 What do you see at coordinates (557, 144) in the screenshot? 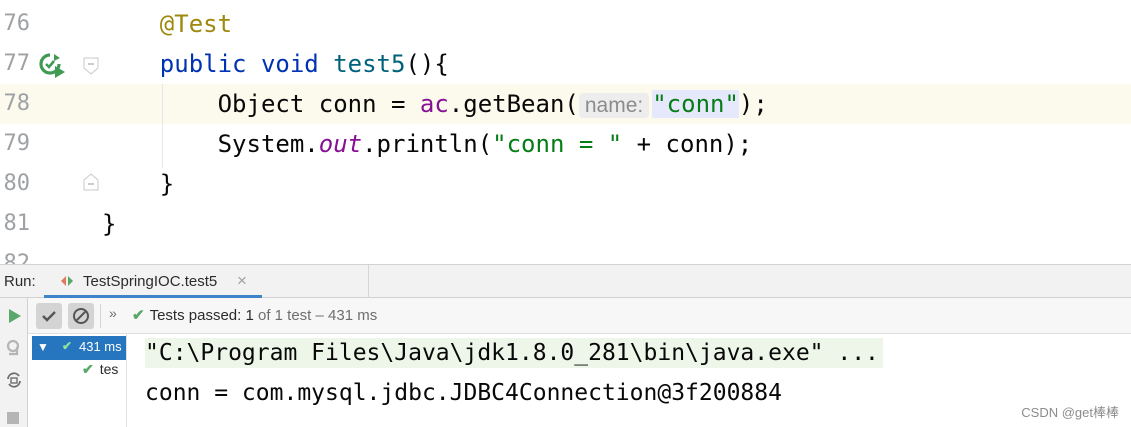
I see `code-token: "conn = "` at bounding box center [557, 144].